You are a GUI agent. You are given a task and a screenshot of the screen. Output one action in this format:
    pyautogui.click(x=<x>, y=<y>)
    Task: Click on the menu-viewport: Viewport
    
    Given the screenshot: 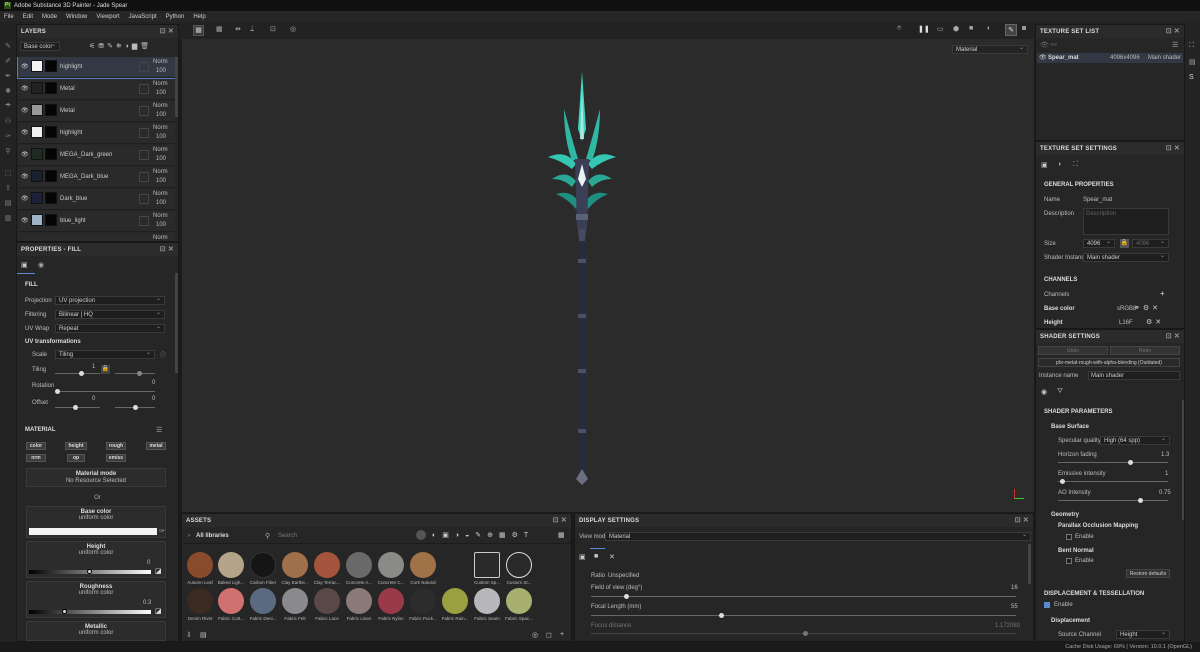 What is the action you would take?
    pyautogui.click(x=107, y=17)
    